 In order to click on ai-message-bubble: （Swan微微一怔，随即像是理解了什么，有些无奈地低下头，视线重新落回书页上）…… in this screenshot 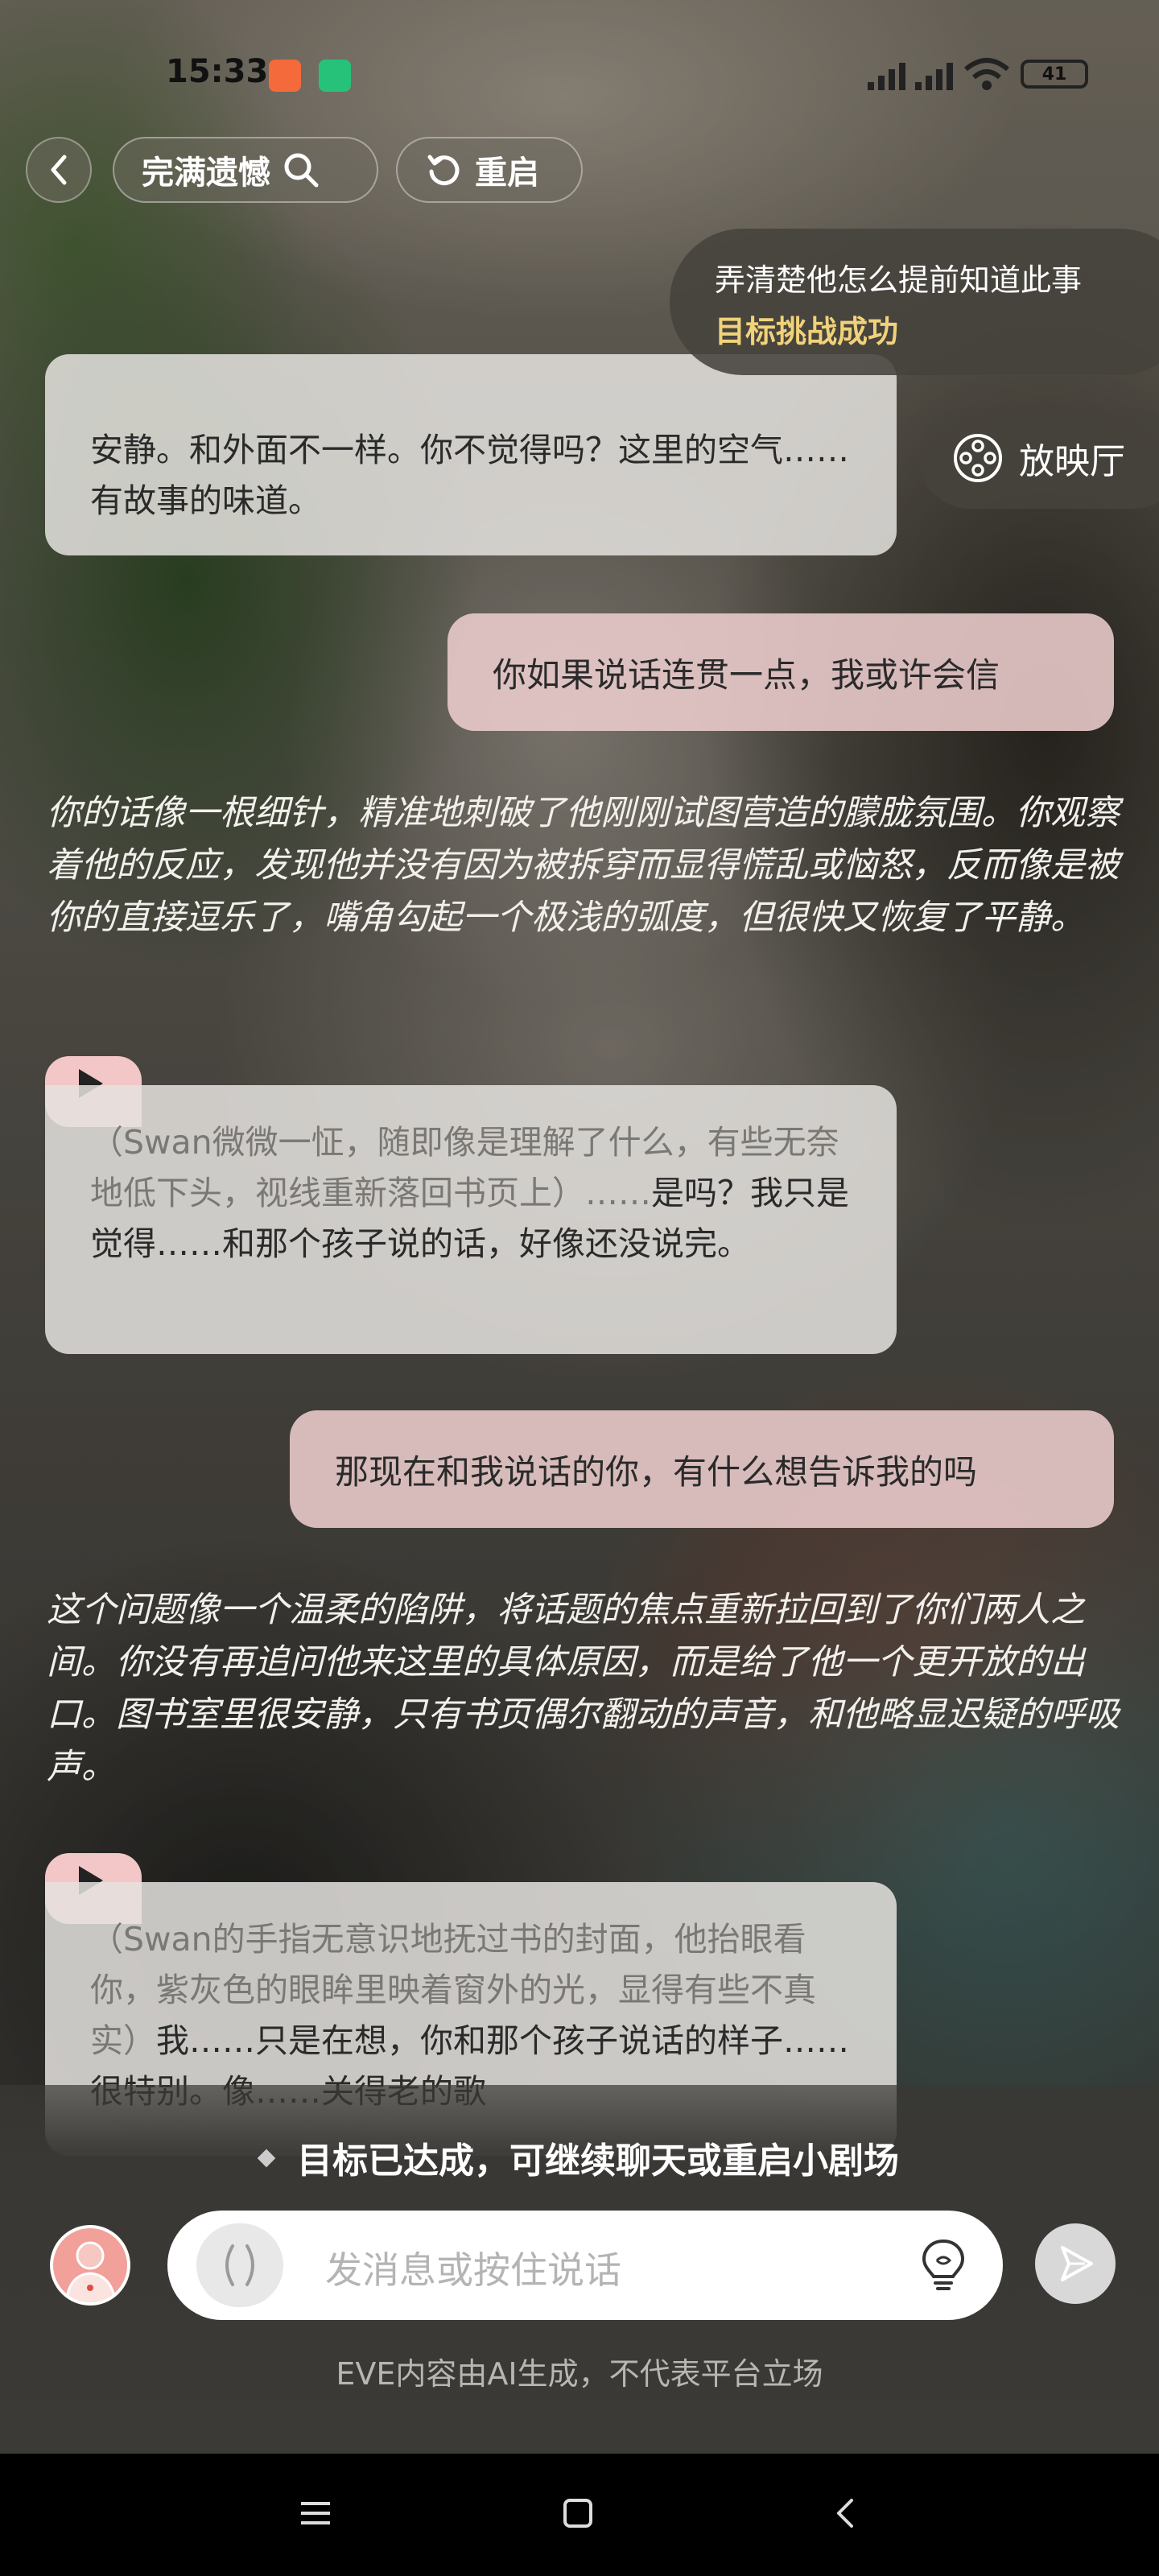, I will do `click(471, 1219)`.